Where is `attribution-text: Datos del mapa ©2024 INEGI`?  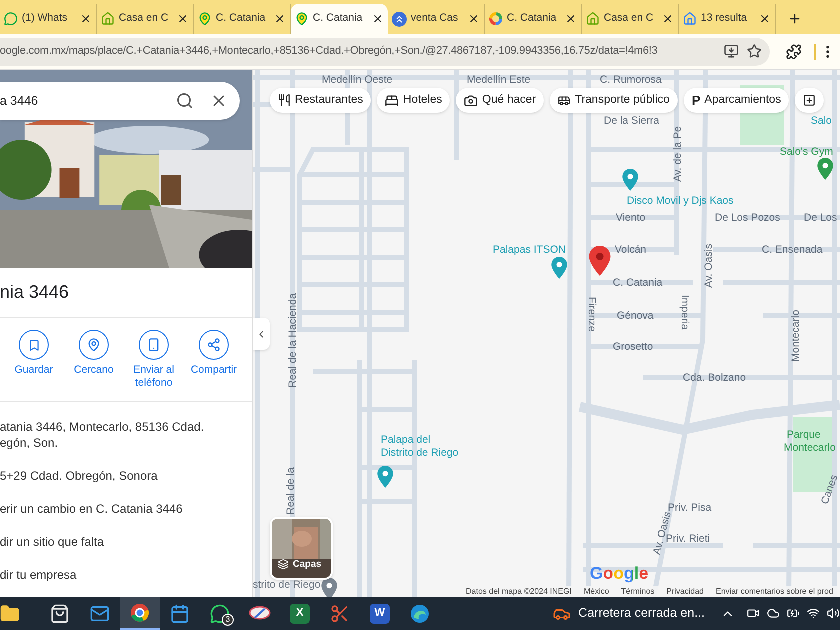
attribution-text: Datos del mapa ©2024 INEGI is located at coordinates (519, 591).